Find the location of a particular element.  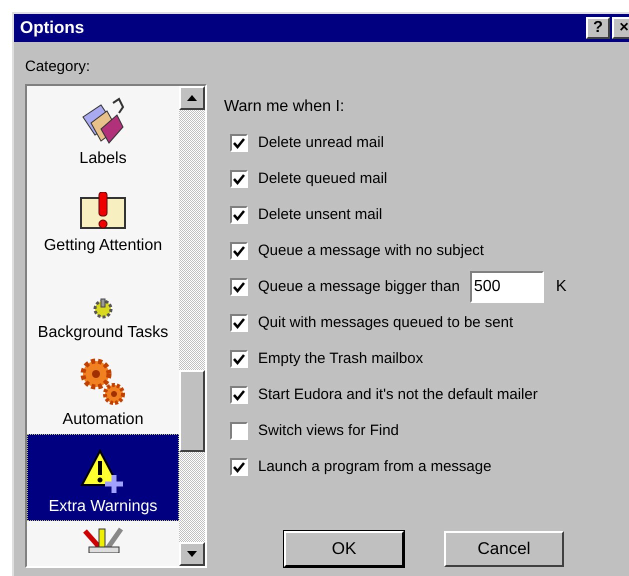

category-label-text: Getting Attention is located at coordinates (103, 246).